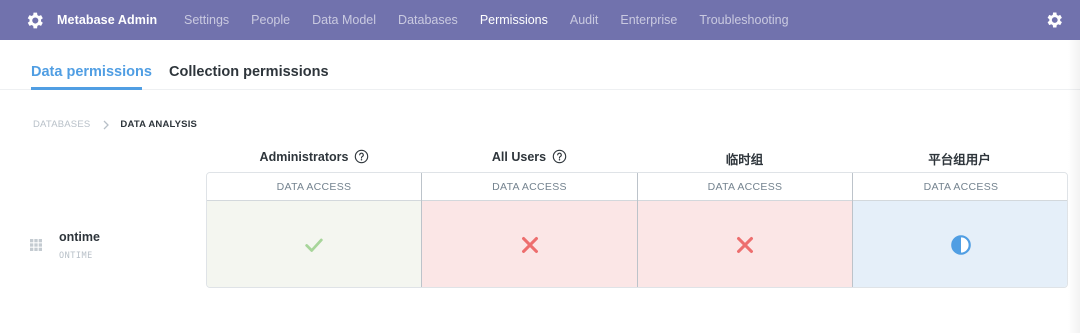 The height and width of the screenshot is (333, 1080). I want to click on table-row-ontime: ontime ONTIME, so click(65, 245).